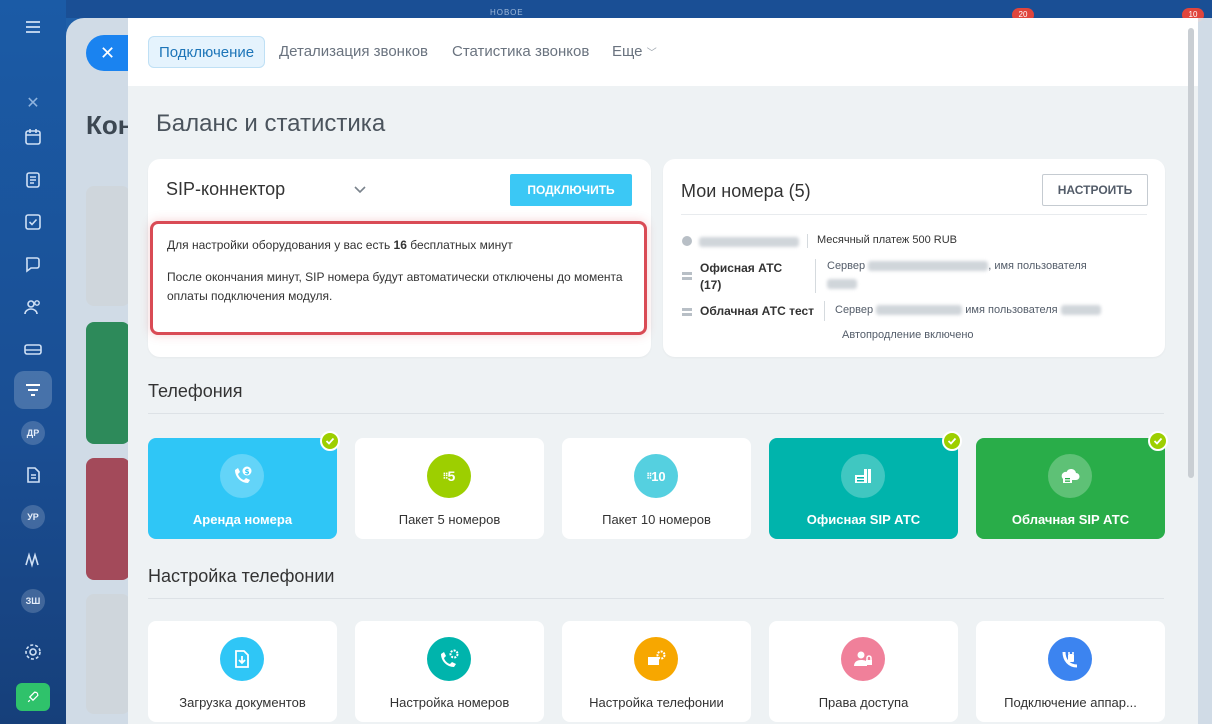 Image resolution: width=1212 pixels, height=724 pixels. Describe the element at coordinates (33, 390) in the screenshot. I see `filter-icon` at that location.